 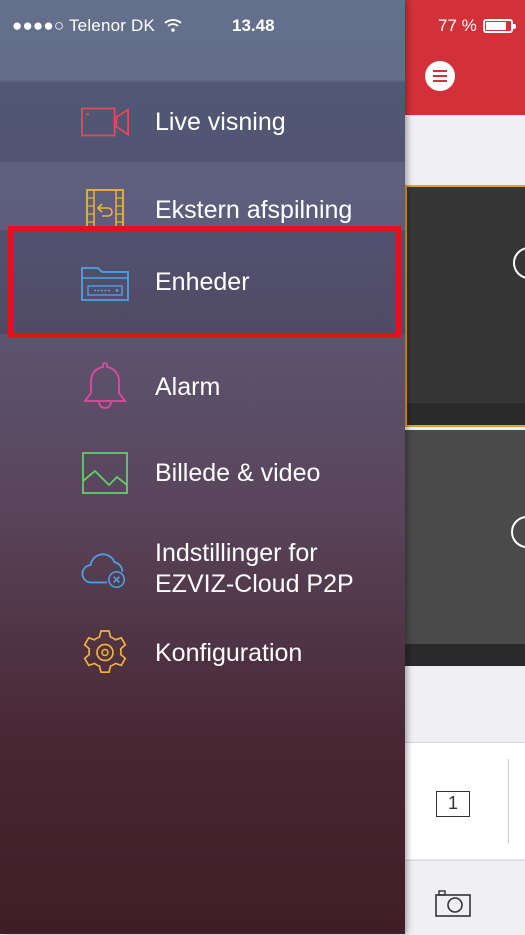 What do you see at coordinates (105, 122) in the screenshot?
I see `video-camera-icon` at bounding box center [105, 122].